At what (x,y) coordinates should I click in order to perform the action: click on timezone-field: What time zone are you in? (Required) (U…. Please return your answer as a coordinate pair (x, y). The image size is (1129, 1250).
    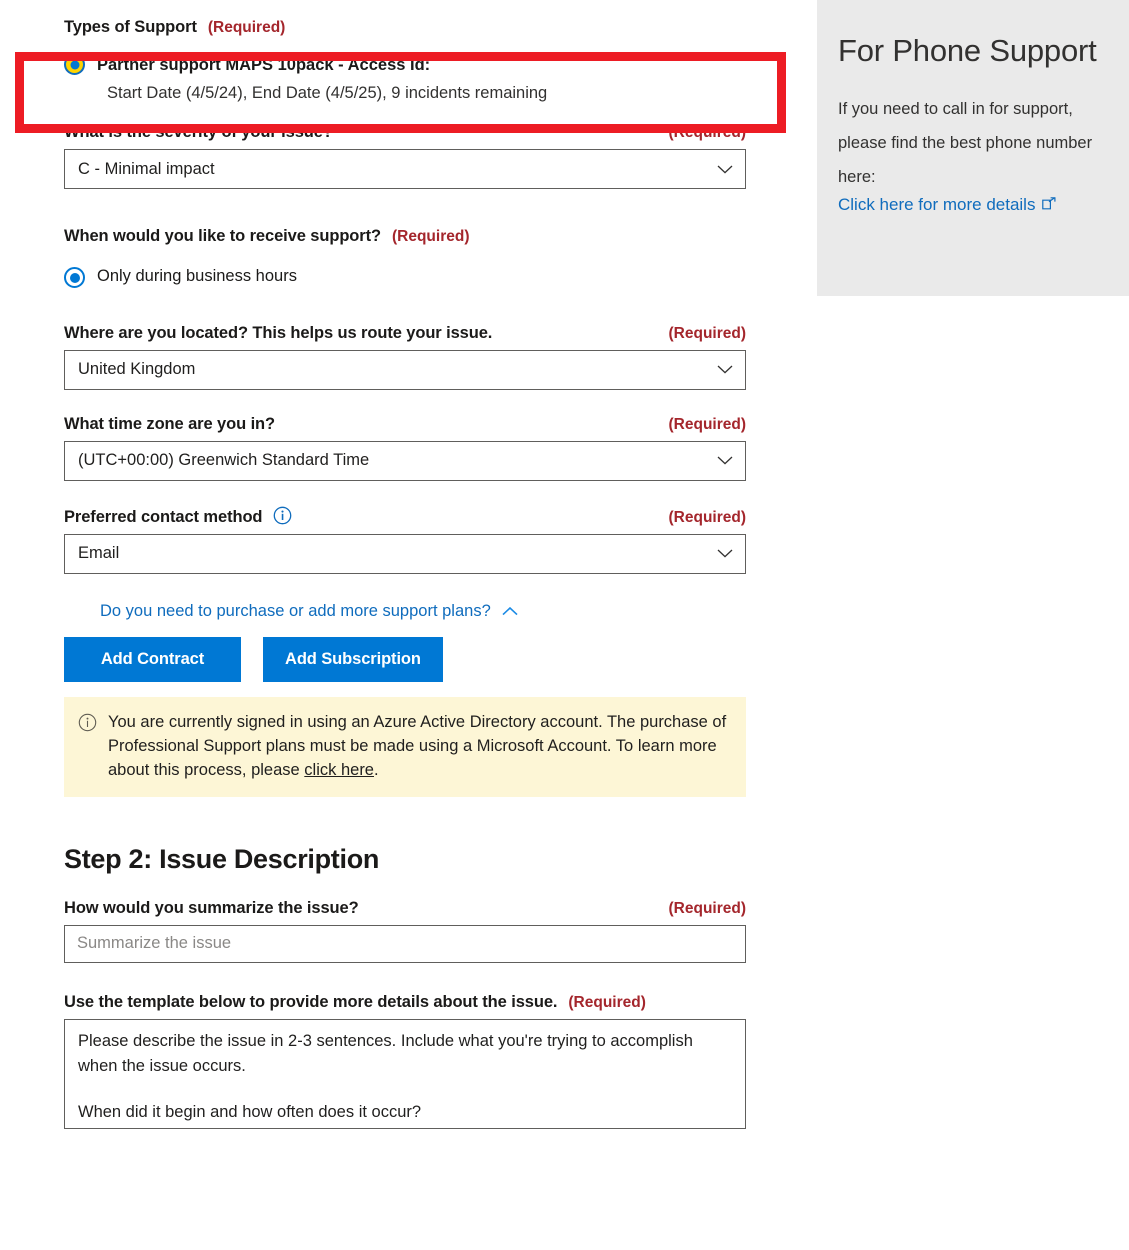
    Looking at the image, I should click on (440, 448).